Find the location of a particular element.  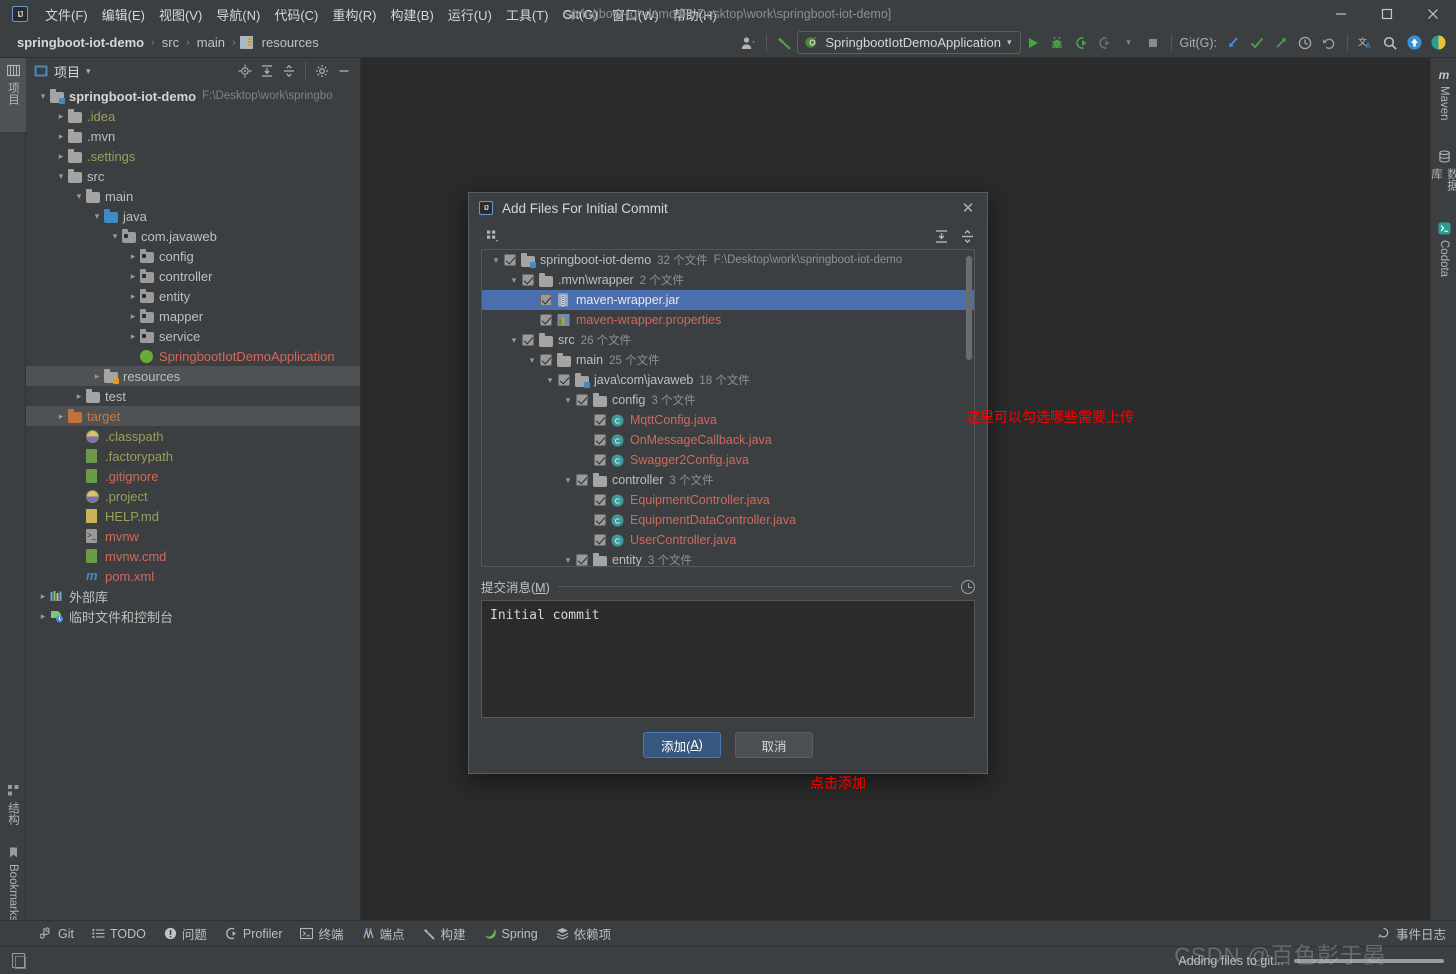

debug-icon is located at coordinates (1057, 43).